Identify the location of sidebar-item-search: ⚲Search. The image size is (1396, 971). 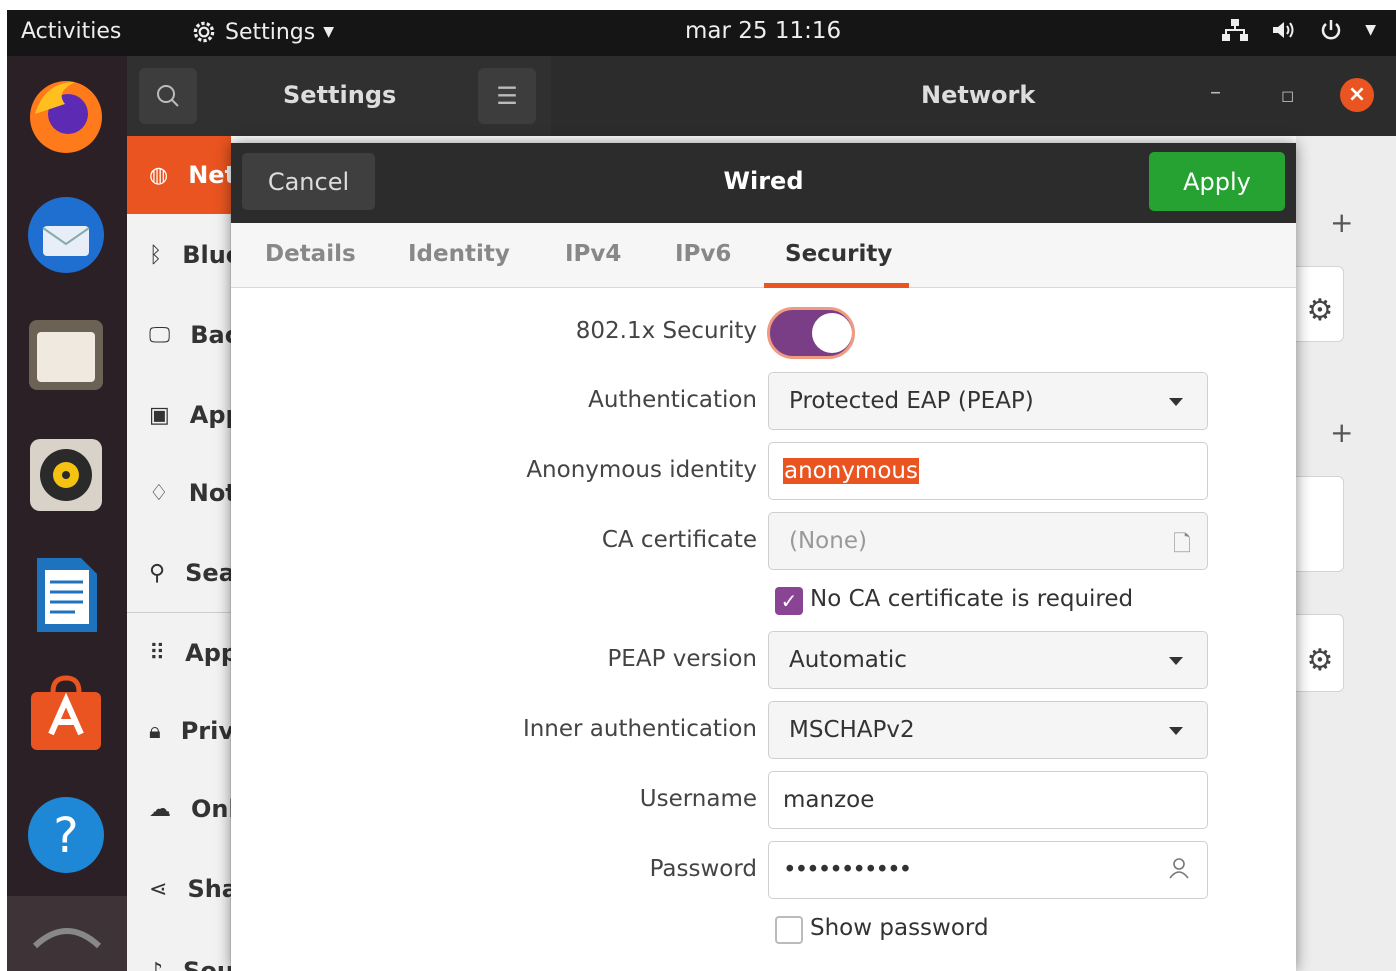
(179, 573).